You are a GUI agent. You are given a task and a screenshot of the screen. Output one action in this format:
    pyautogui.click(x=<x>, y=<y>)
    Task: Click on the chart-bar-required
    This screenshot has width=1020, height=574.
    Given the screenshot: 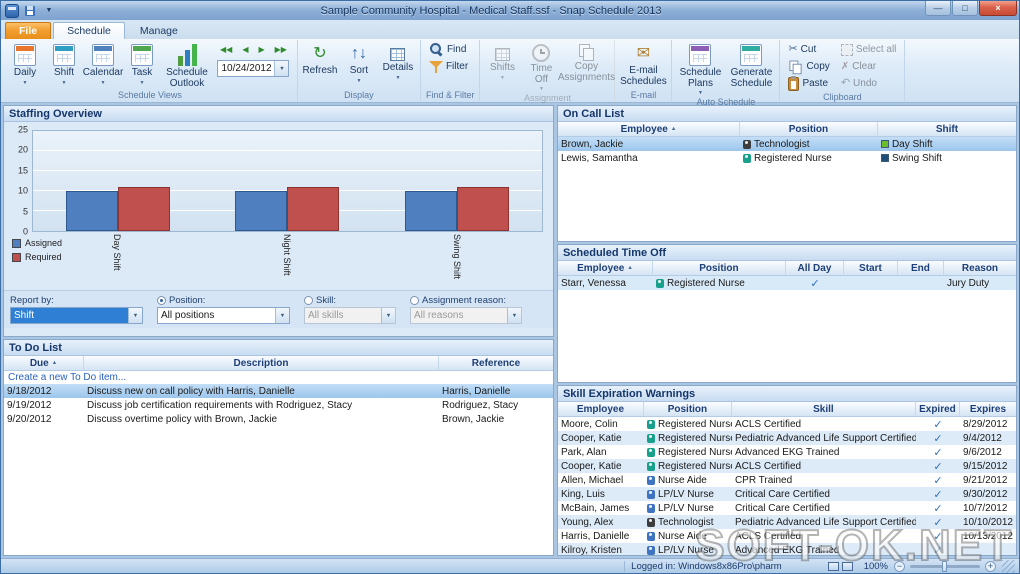 What is the action you would take?
    pyautogui.click(x=483, y=209)
    